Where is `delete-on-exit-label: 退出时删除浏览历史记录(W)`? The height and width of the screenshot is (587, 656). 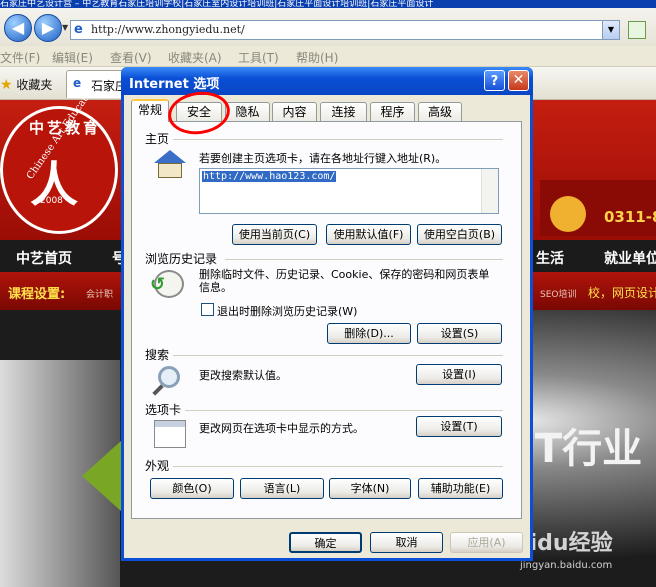
delete-on-exit-label: 退出时删除浏览历史记录(W) is located at coordinates (287, 311).